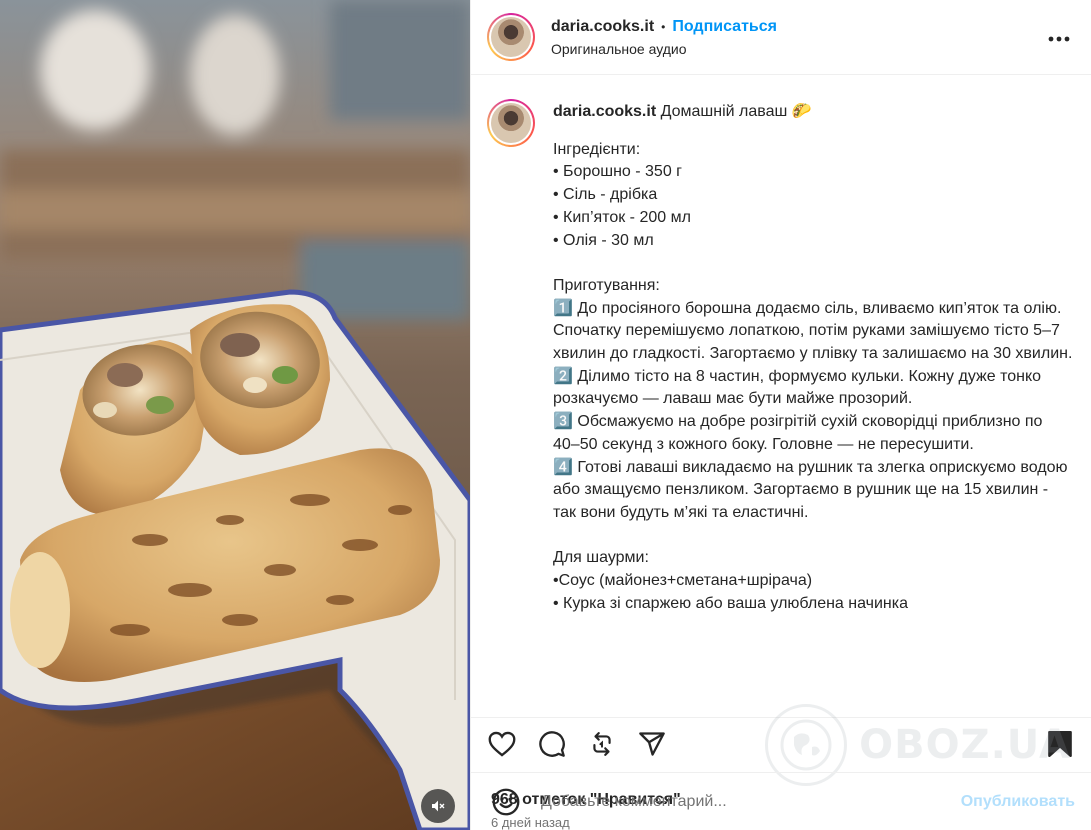  I want to click on repost-icon, so click(602, 743).